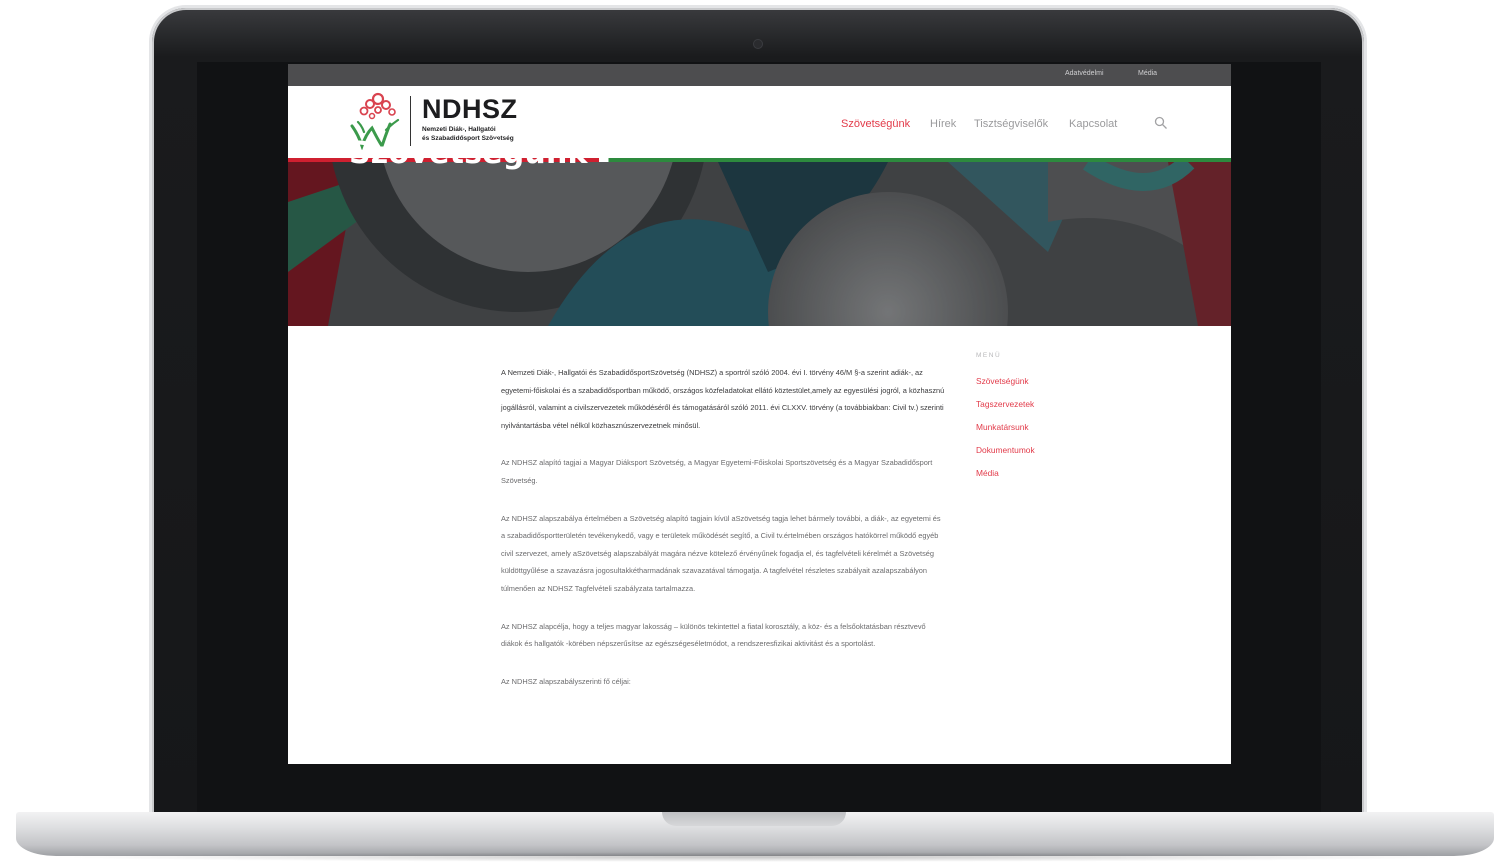  I want to click on logo-subtitle-line1: Nemzeti Diák-, Hallgatói, so click(459, 129).